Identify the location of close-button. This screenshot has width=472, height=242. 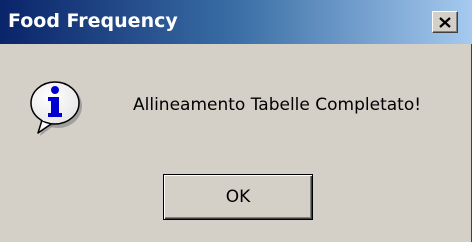
(445, 22).